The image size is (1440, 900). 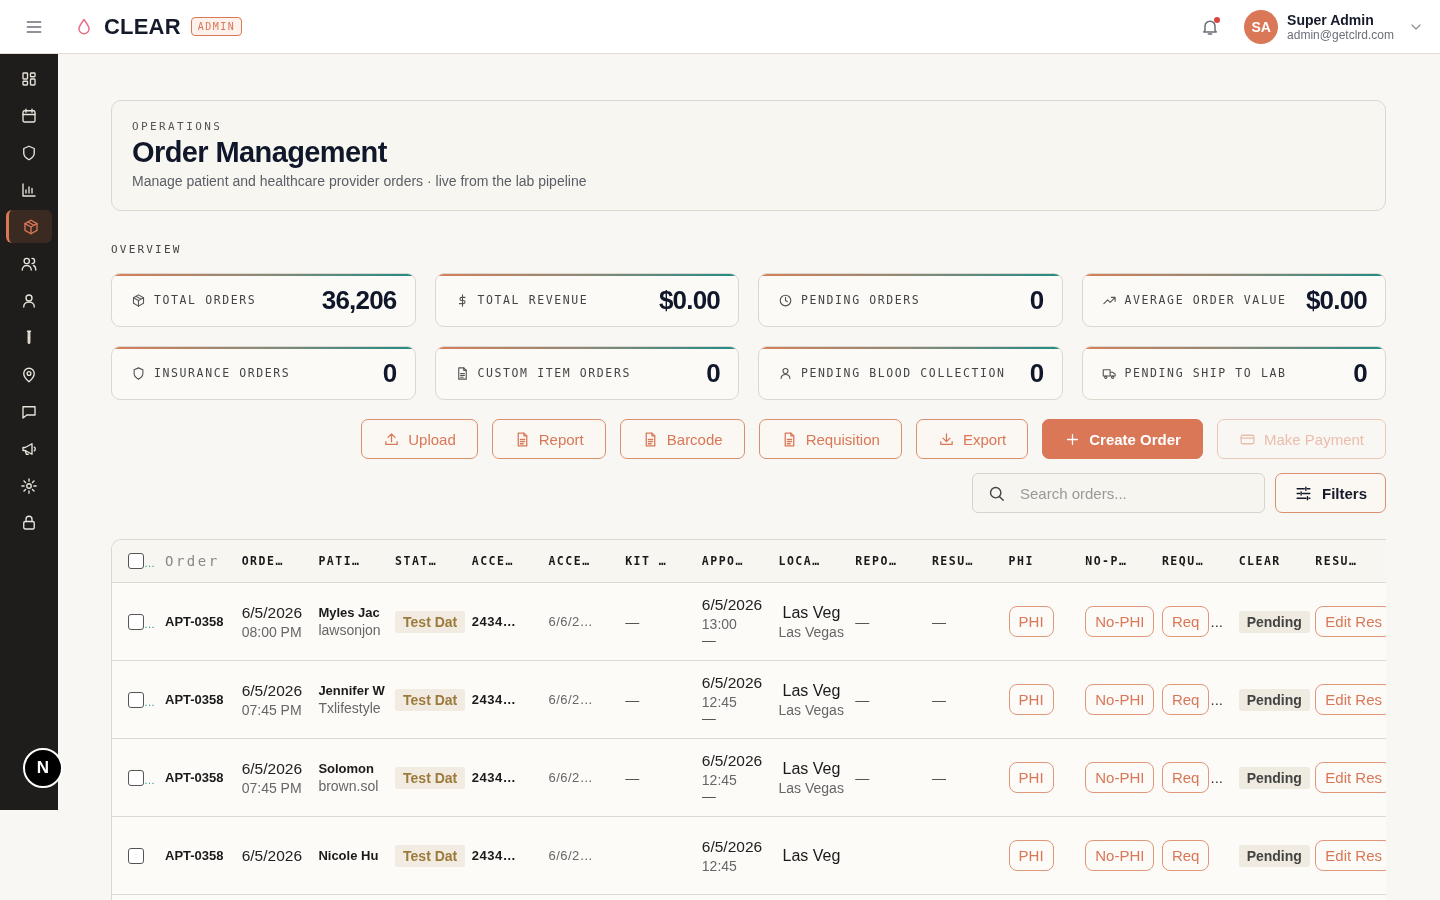 I want to click on action-button: Barcode, so click(x=682, y=439).